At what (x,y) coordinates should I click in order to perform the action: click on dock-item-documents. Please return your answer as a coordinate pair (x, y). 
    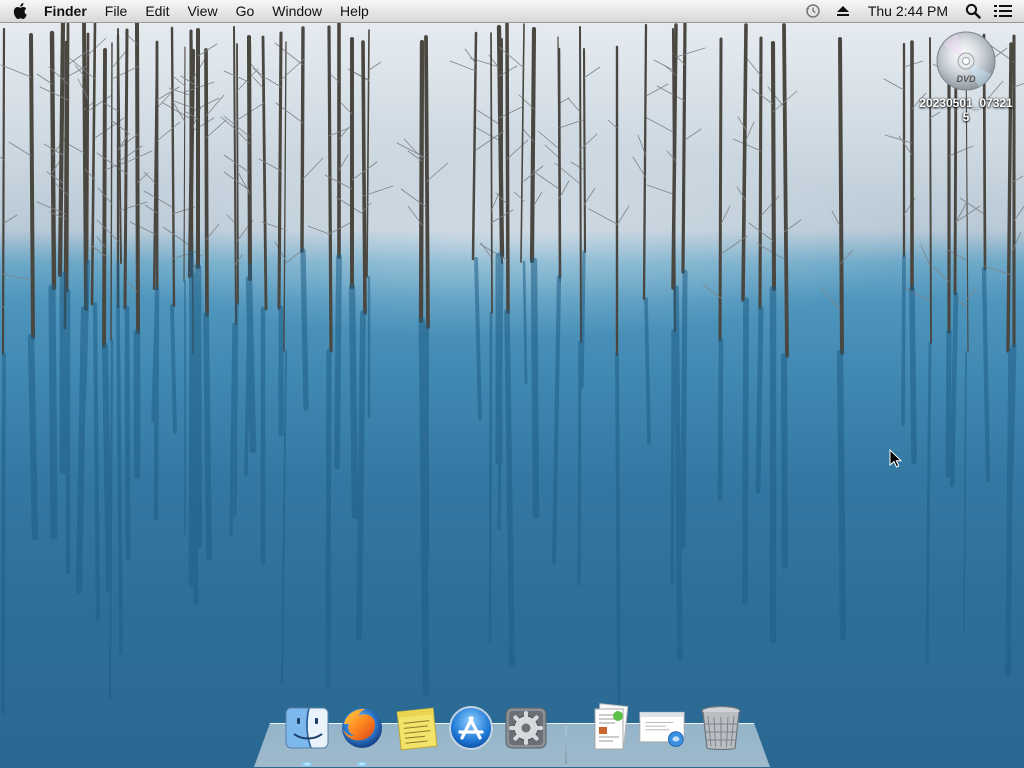
    Looking at the image, I should click on (610, 727).